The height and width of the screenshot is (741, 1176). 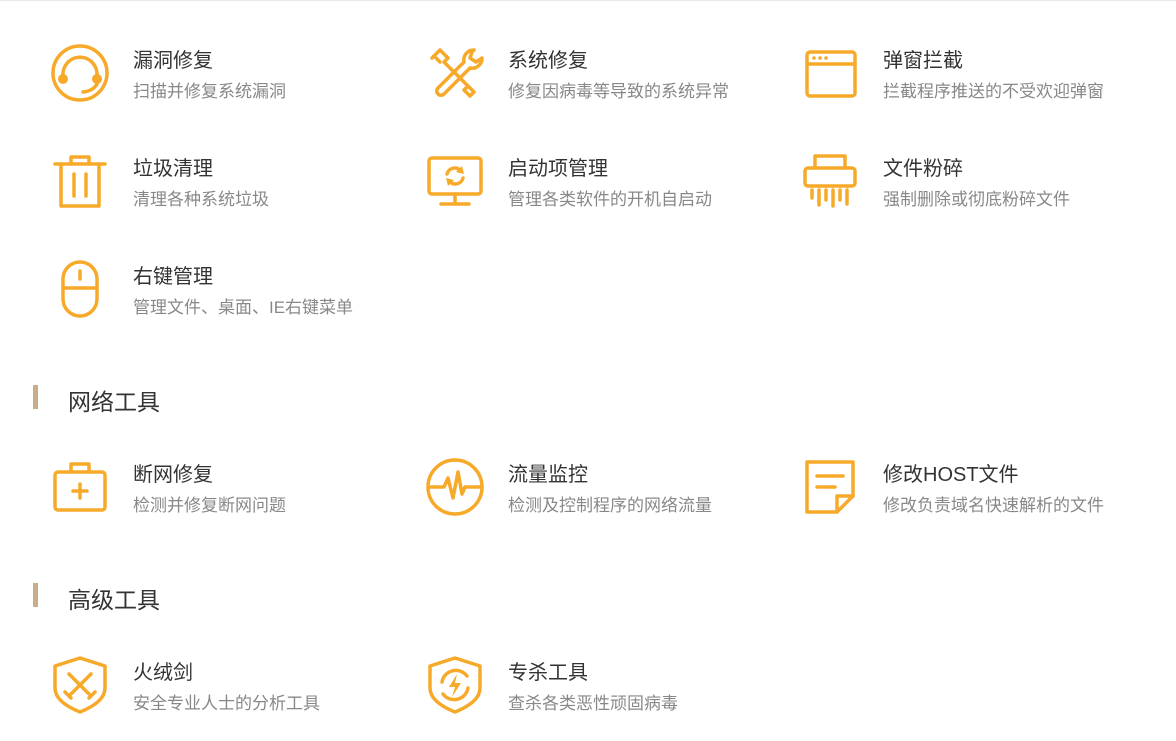 What do you see at coordinates (590, 185) in the screenshot?
I see `tool-startup-manager: 启动项管理 管理各类软件的开机自启动` at bounding box center [590, 185].